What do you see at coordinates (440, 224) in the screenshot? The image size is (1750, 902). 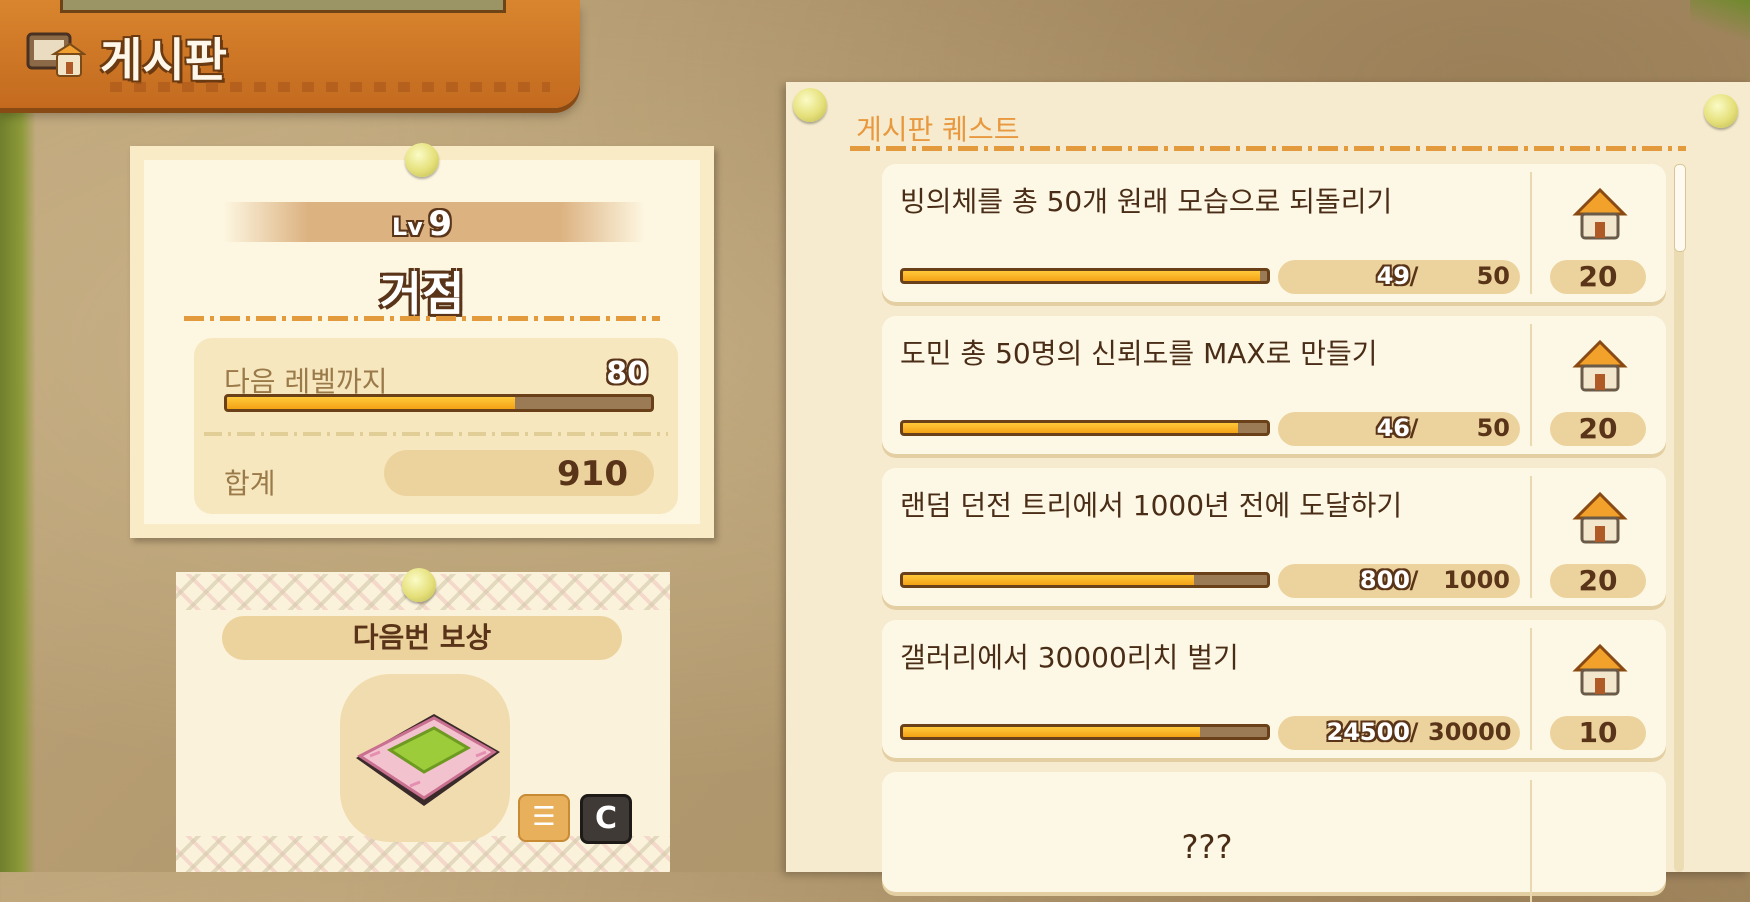 I see `level-number: 9` at bounding box center [440, 224].